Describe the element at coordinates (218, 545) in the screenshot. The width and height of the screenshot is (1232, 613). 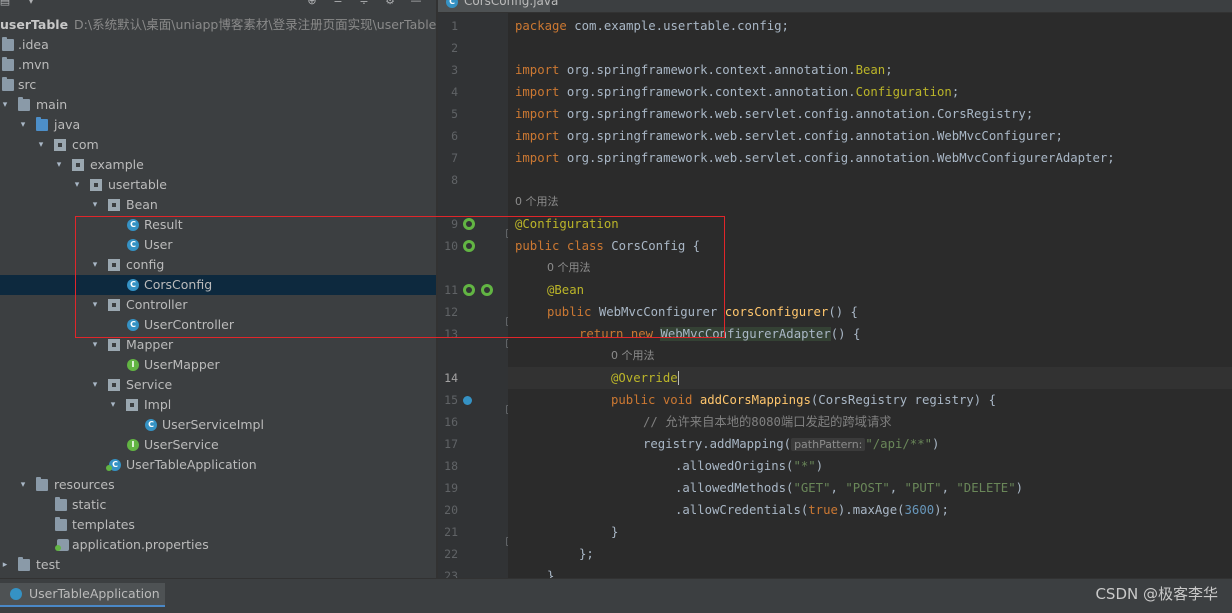
I see `tree-item-application-properties: application.properties` at that location.